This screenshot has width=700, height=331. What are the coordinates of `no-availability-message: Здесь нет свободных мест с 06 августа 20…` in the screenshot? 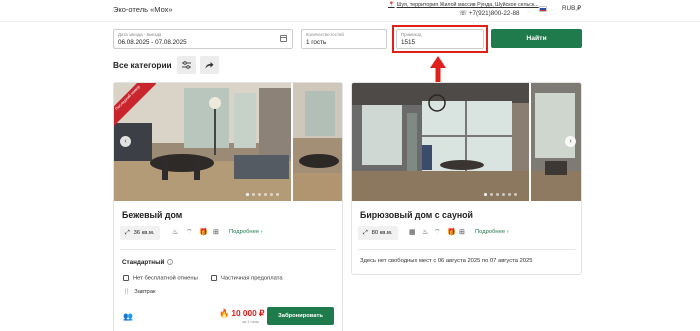 It's located at (446, 261).